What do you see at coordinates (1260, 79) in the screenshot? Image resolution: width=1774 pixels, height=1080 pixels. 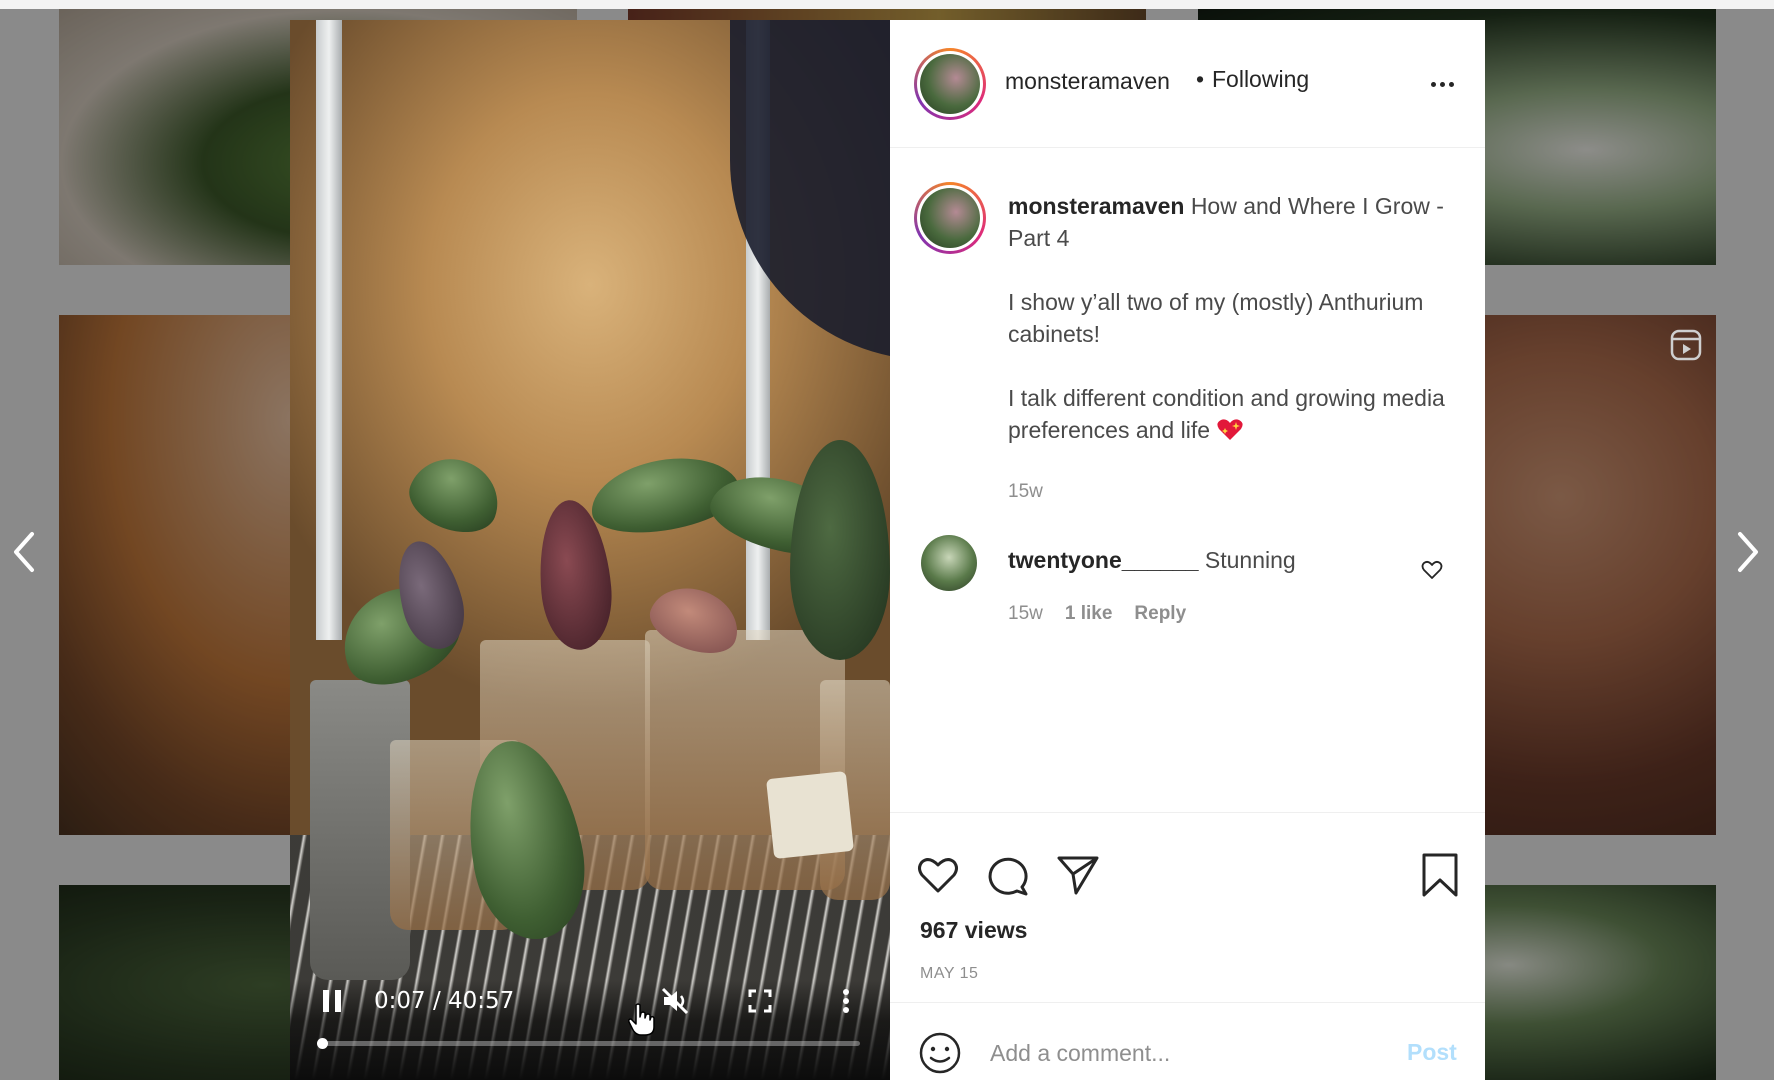 I see `following-button: Following` at bounding box center [1260, 79].